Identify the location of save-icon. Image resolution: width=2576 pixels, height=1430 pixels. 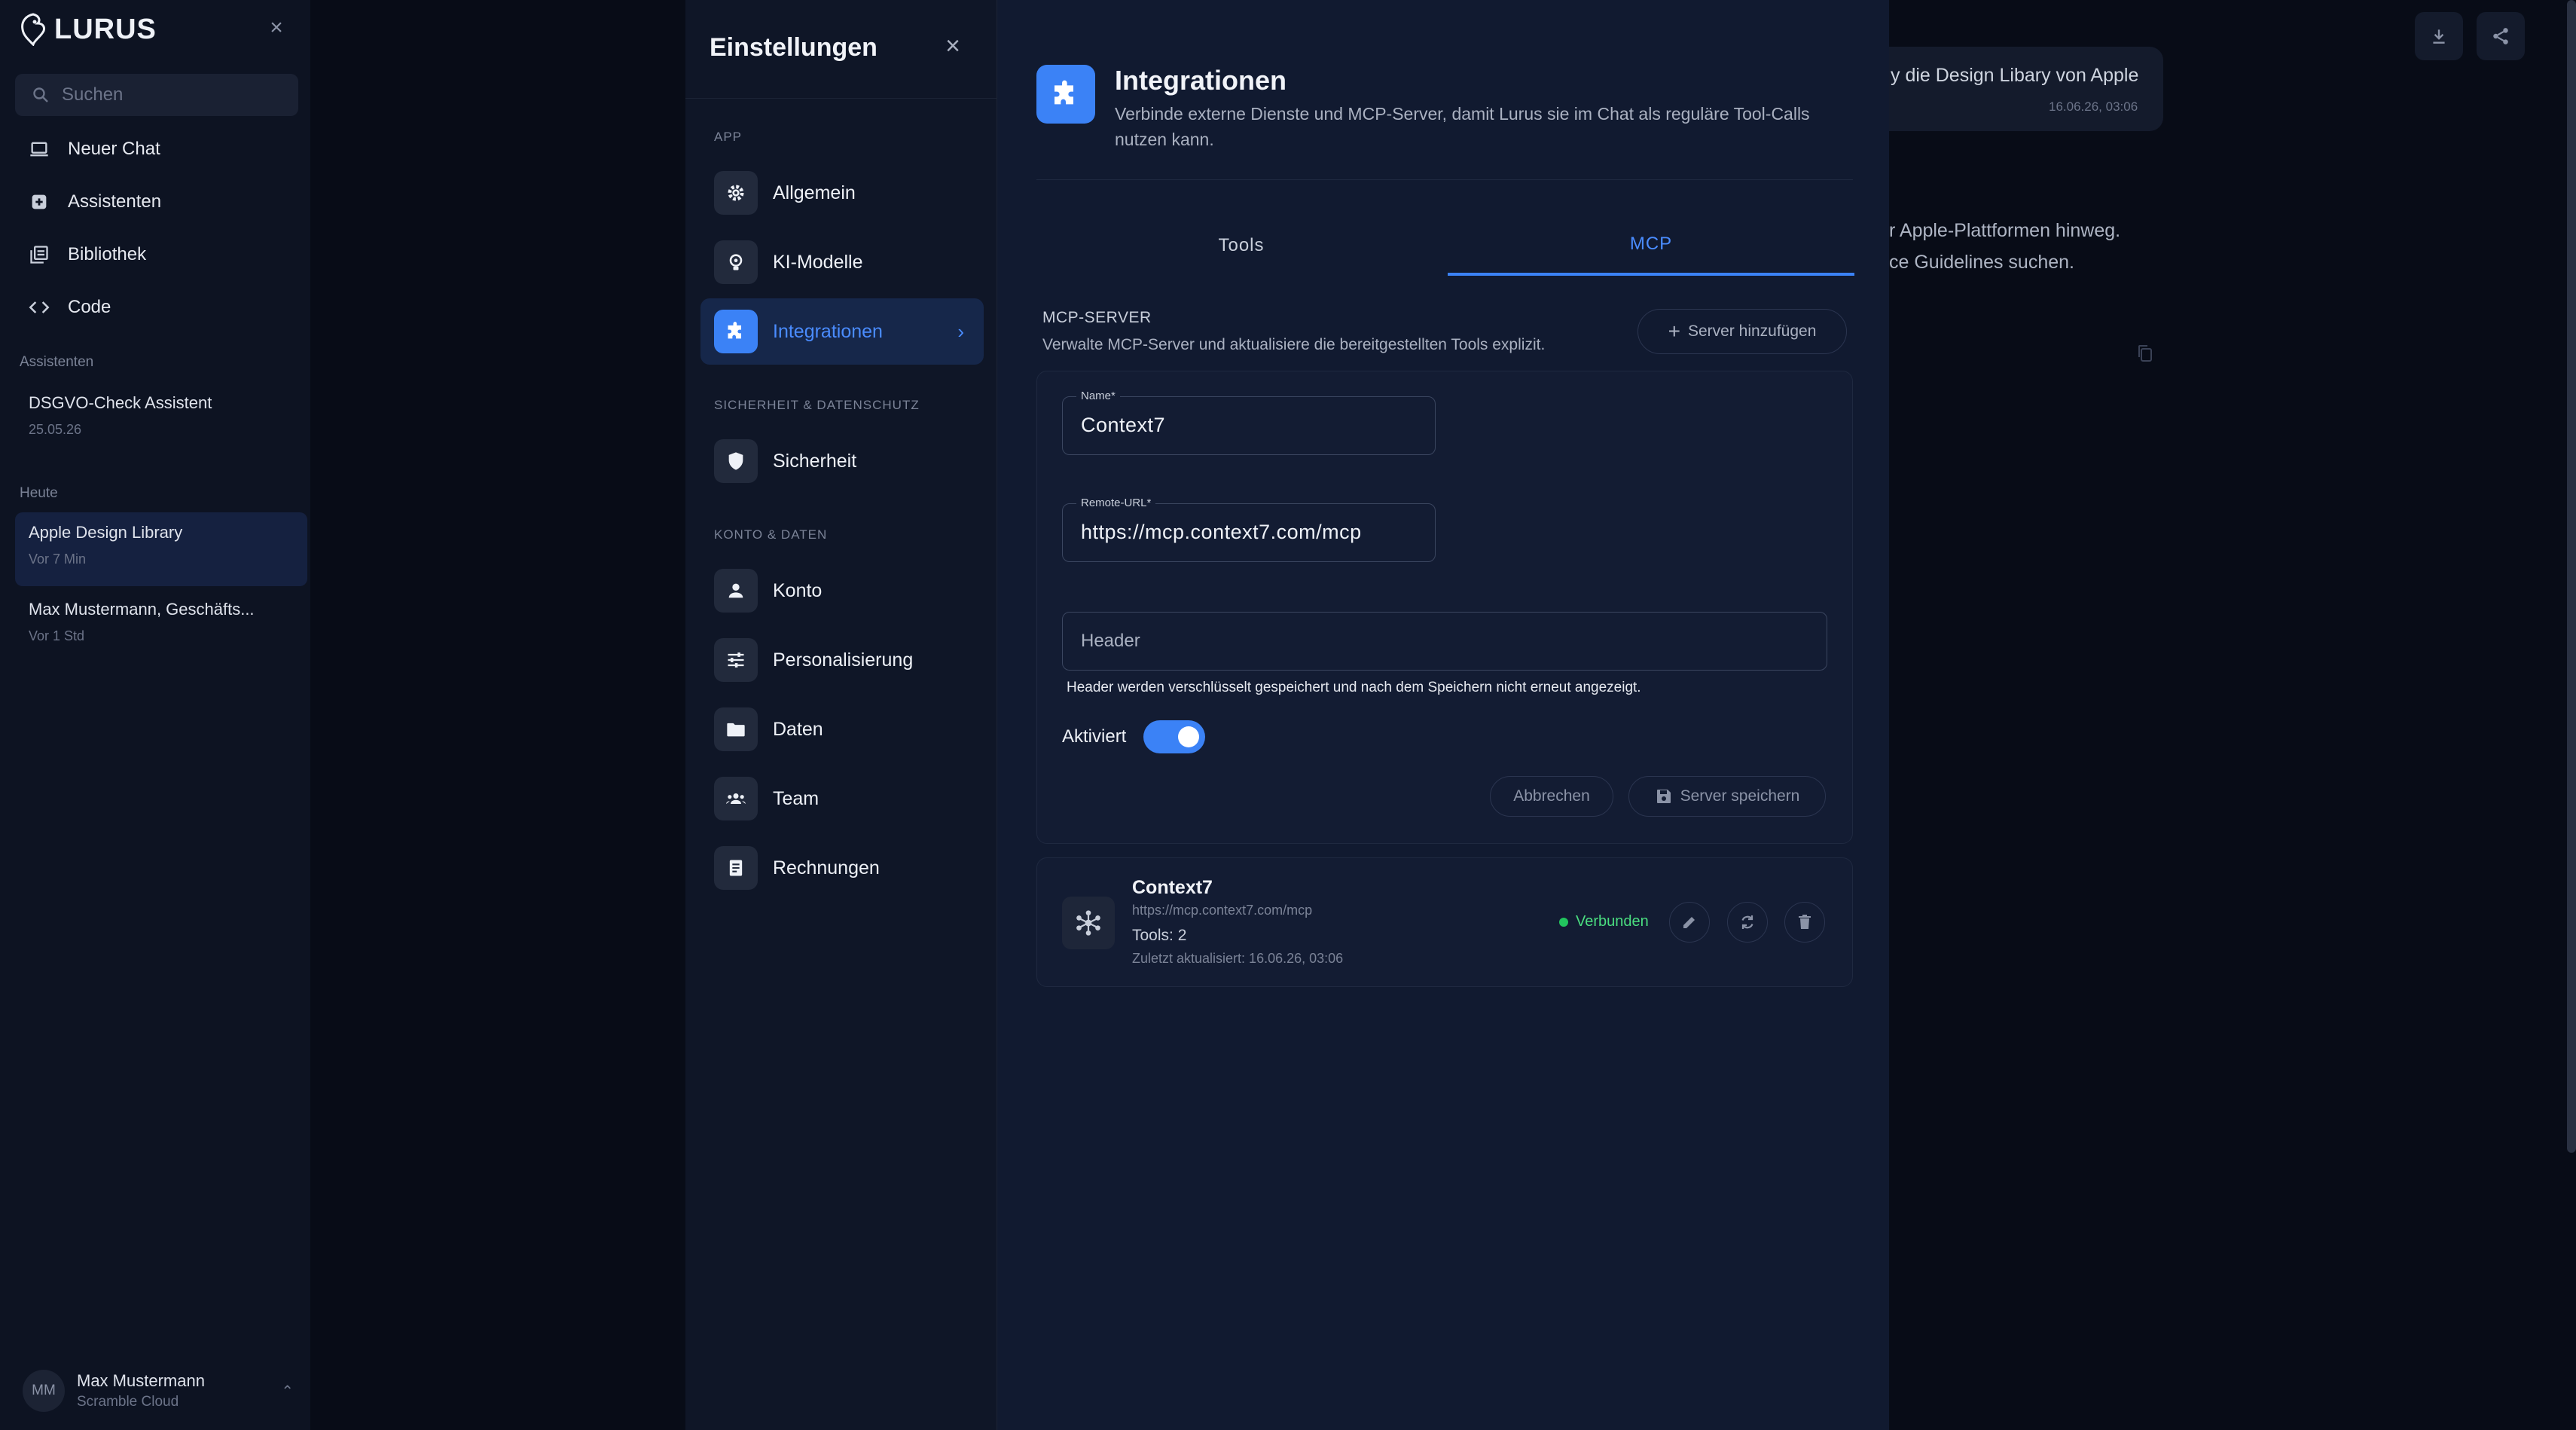
(1664, 797).